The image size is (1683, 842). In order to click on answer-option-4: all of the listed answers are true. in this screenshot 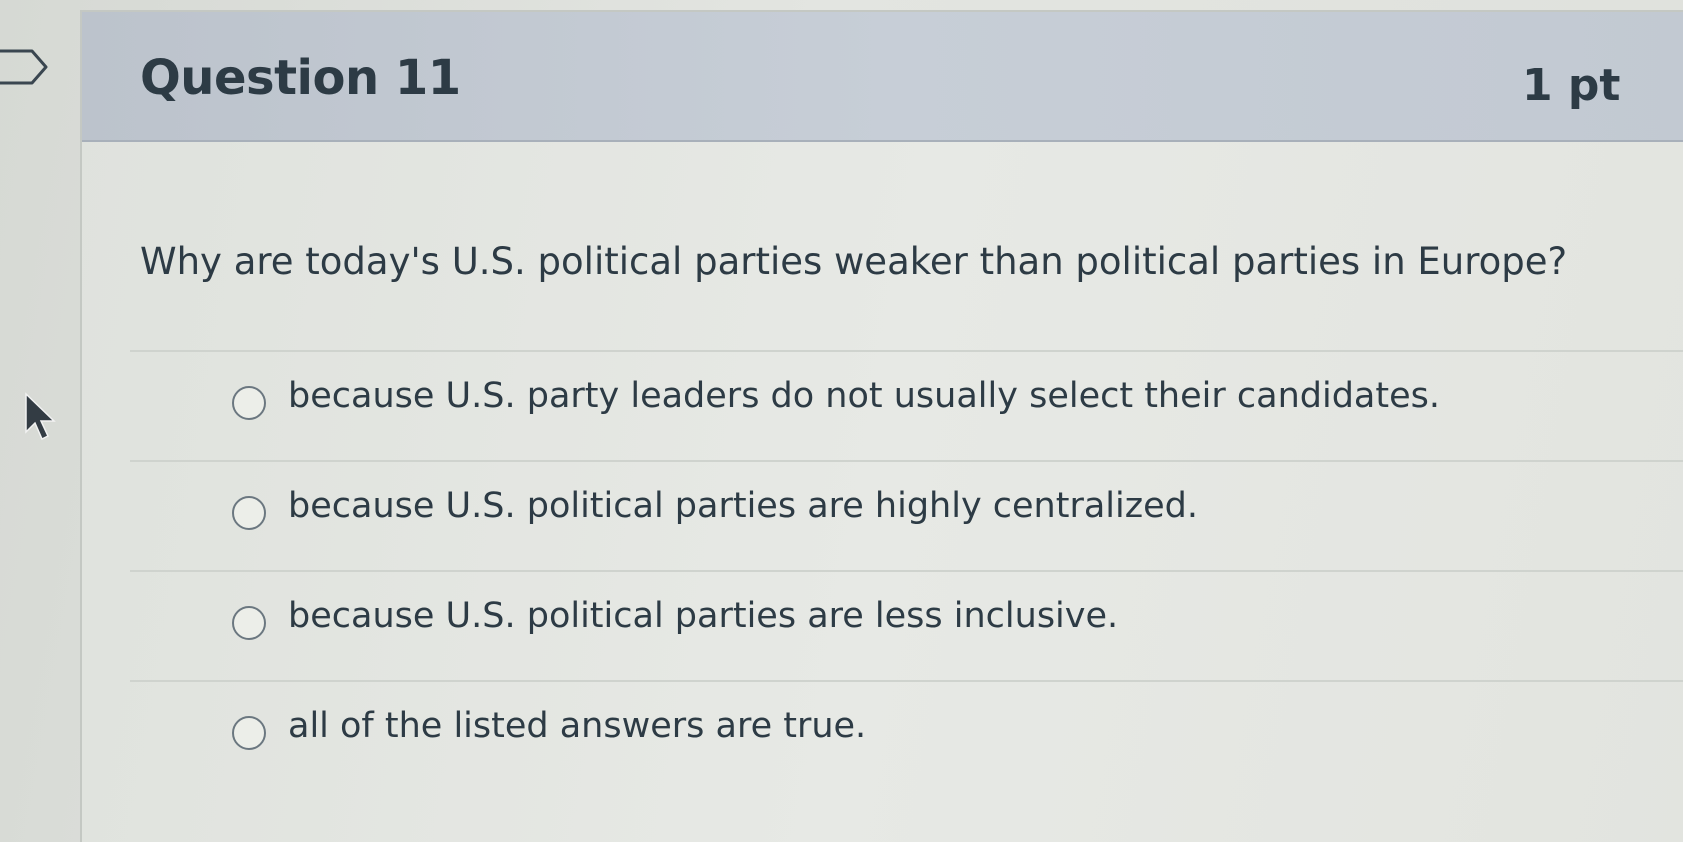, I will do `click(906, 735)`.